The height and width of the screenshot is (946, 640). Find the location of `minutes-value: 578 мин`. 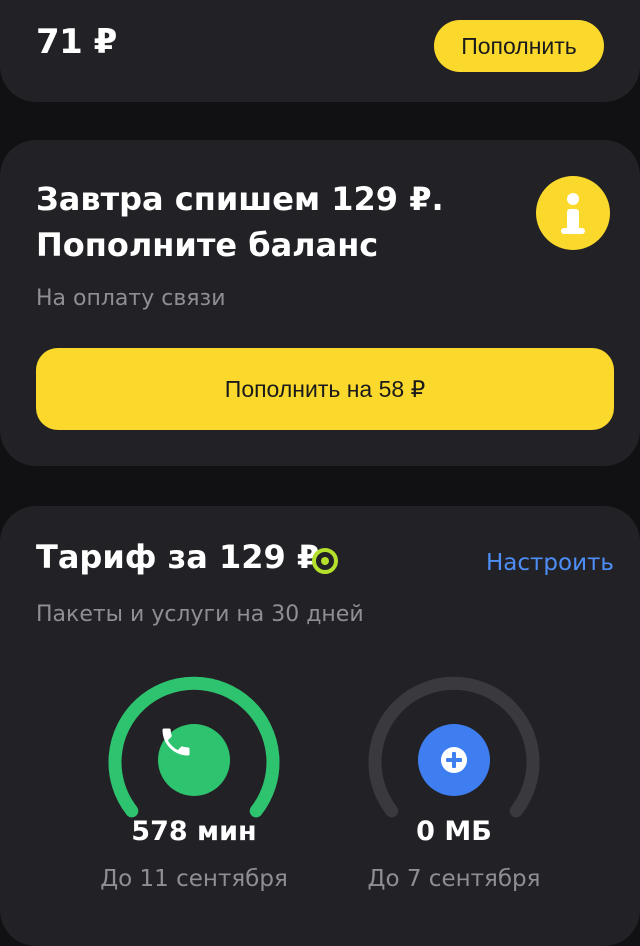

minutes-value: 578 мин is located at coordinates (194, 831).